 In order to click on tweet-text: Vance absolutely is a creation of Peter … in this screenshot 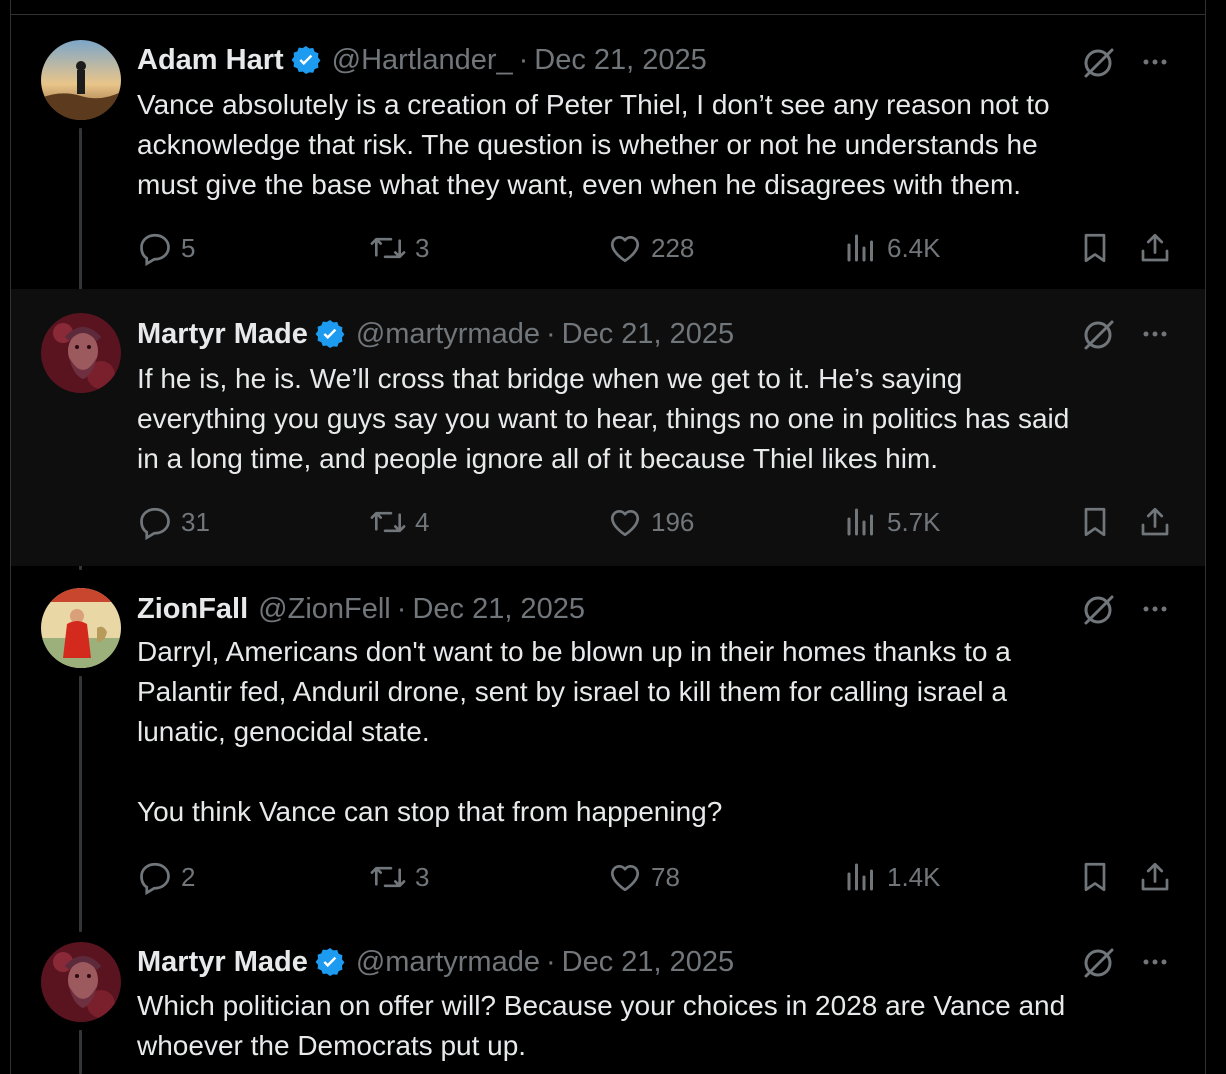, I will do `click(593, 144)`.